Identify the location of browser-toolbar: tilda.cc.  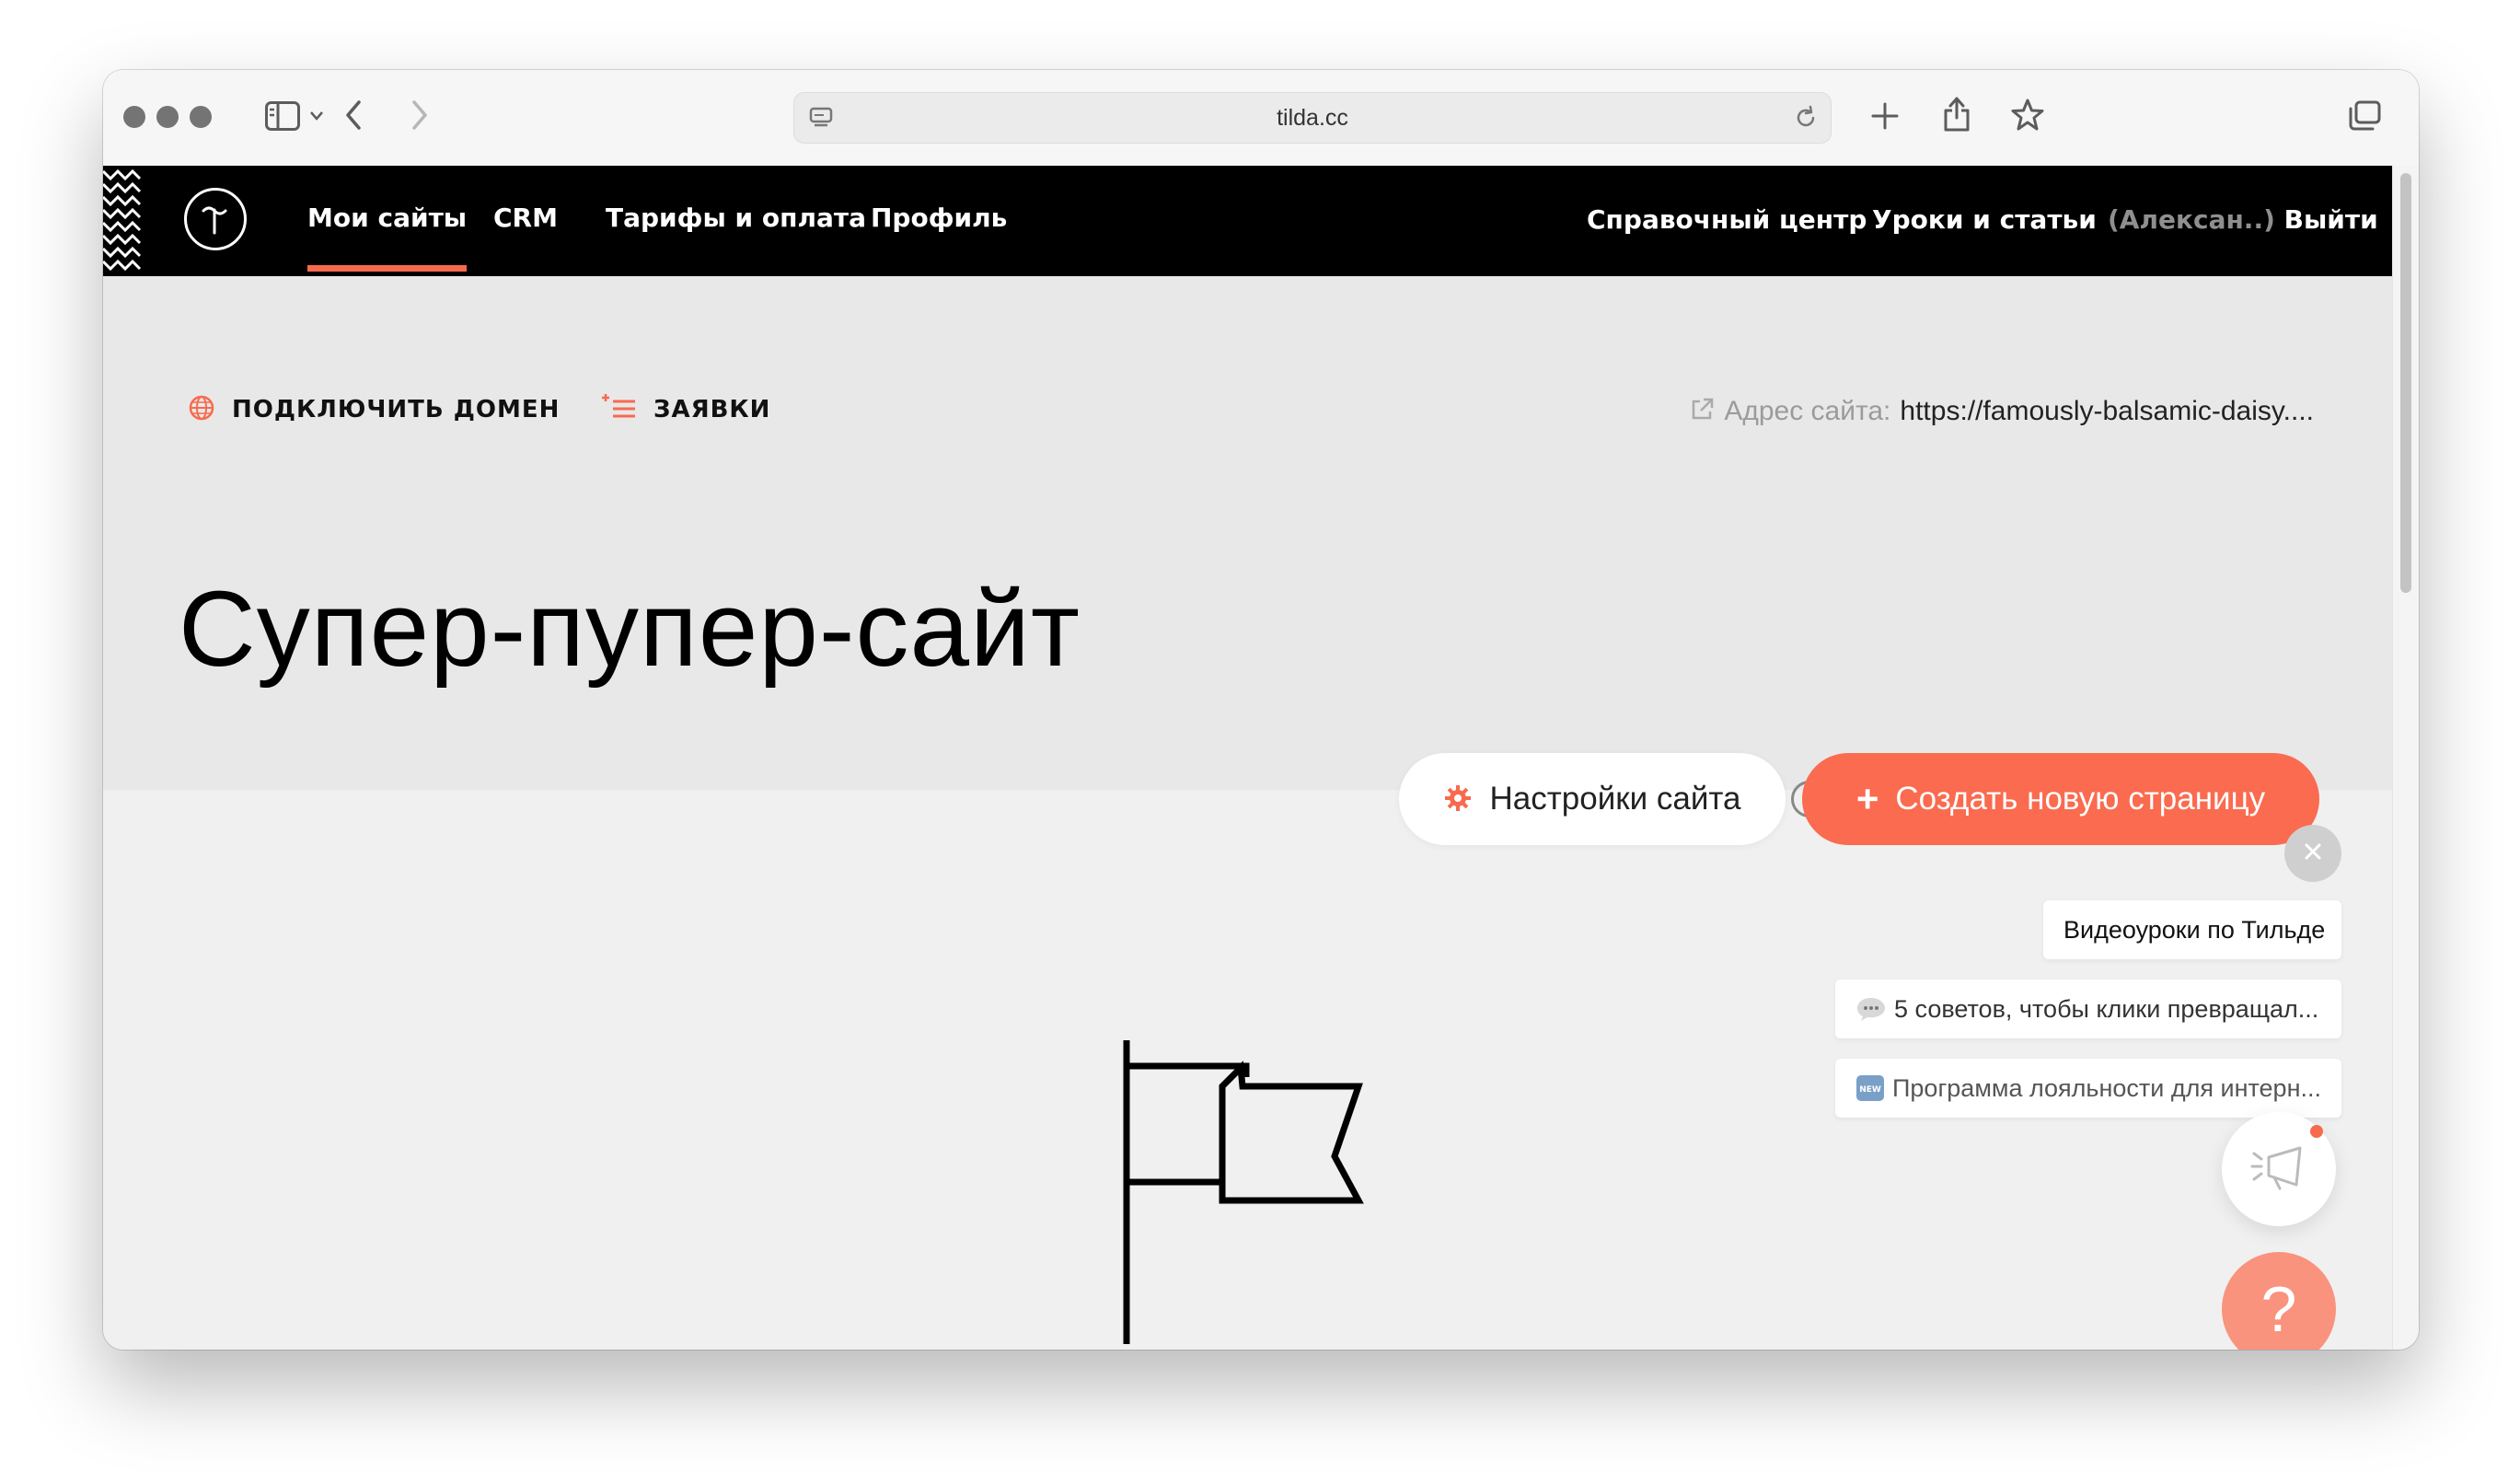
(1261, 118).